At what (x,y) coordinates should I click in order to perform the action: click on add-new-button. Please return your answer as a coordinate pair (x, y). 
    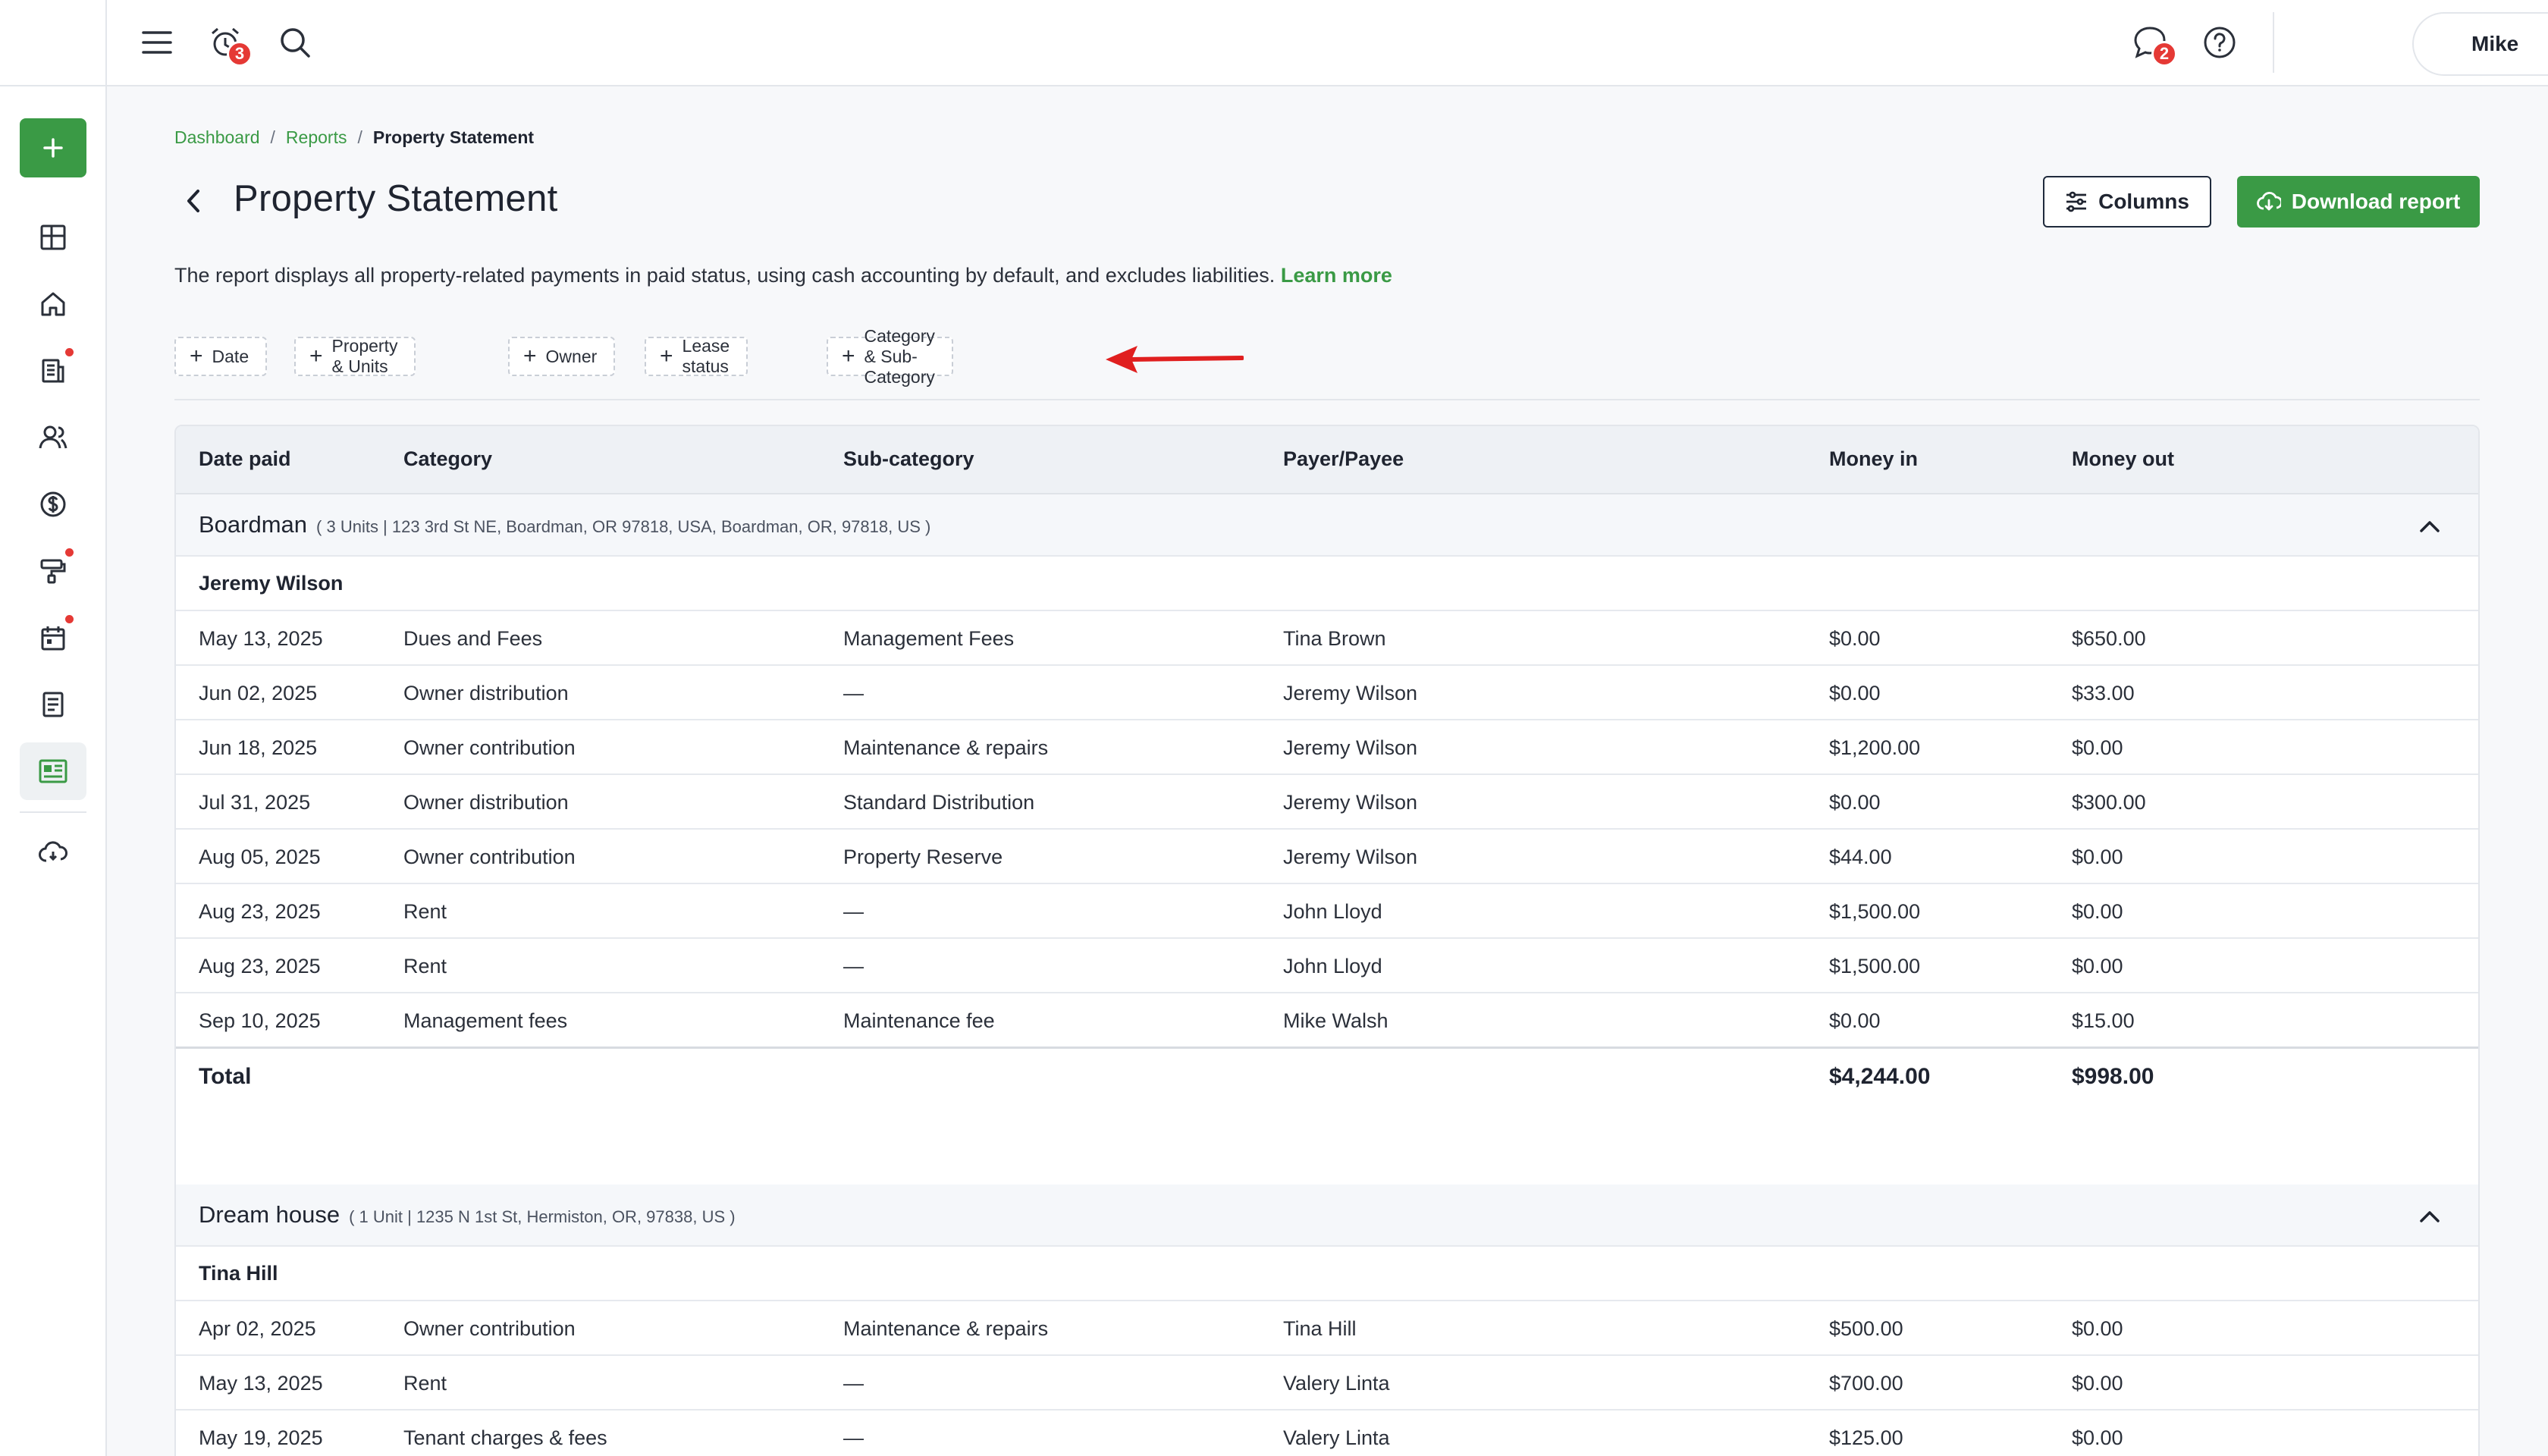
    Looking at the image, I should click on (53, 147).